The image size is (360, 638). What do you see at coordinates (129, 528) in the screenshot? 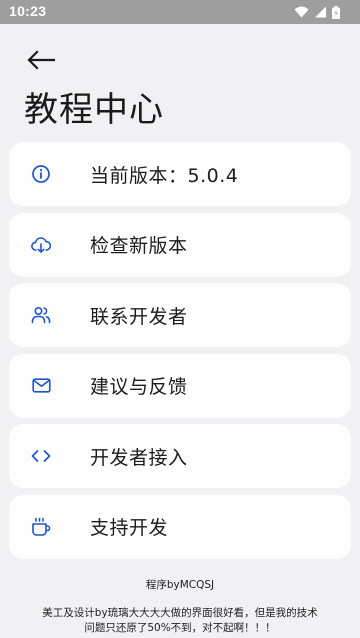
I see `menu-item-label: 支持开发` at bounding box center [129, 528].